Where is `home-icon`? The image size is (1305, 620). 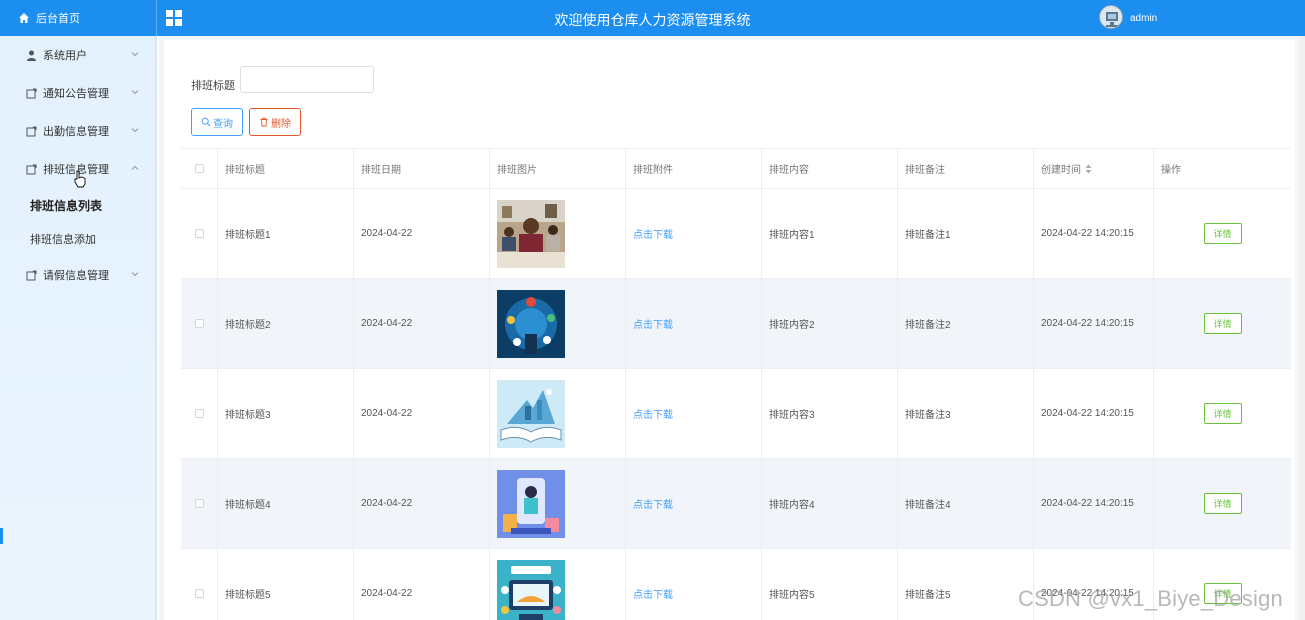 home-icon is located at coordinates (24, 18).